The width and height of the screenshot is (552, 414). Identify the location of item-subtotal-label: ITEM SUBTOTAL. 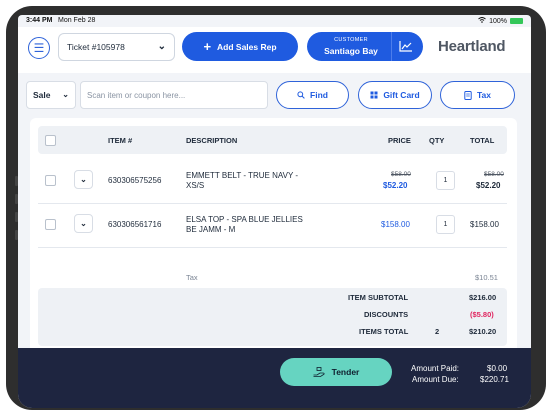
(378, 297).